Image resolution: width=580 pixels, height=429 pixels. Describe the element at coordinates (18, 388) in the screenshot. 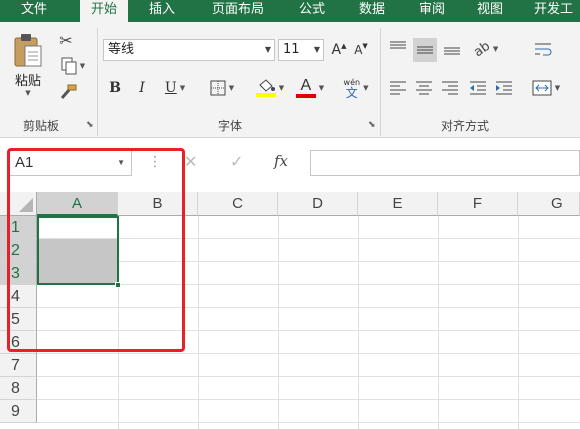

I see `row-header-8: 8` at that location.